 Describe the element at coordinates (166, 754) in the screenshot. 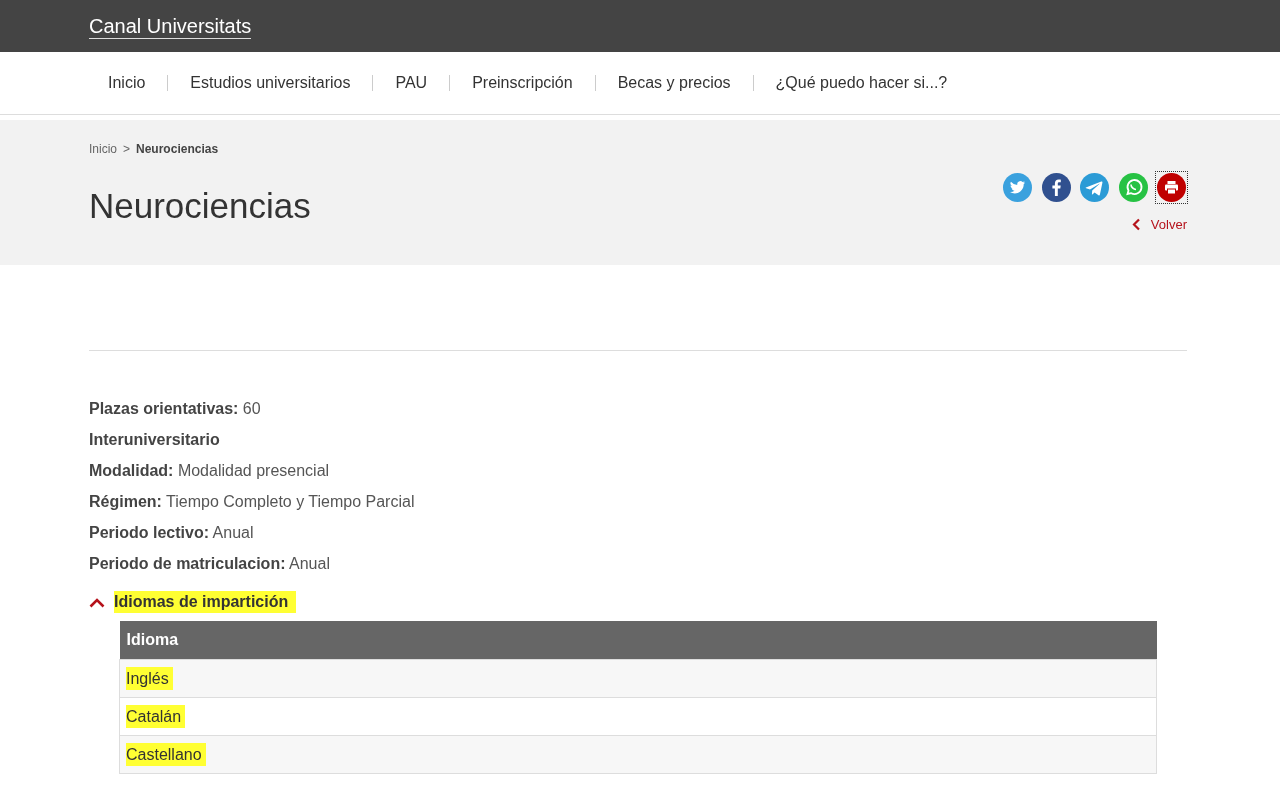

I see `table-cell: Castellano` at that location.